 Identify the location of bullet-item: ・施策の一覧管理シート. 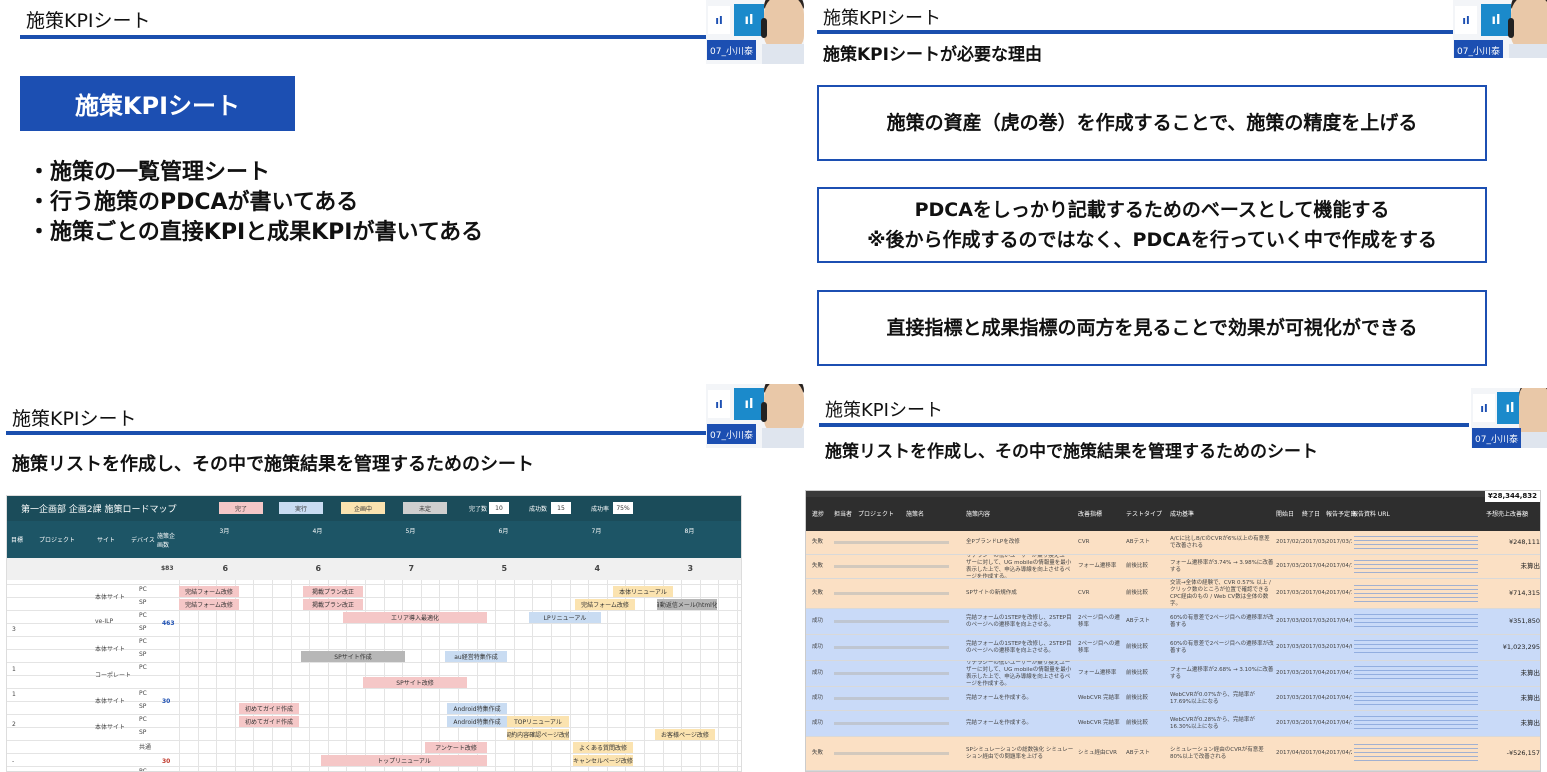
(149, 172).